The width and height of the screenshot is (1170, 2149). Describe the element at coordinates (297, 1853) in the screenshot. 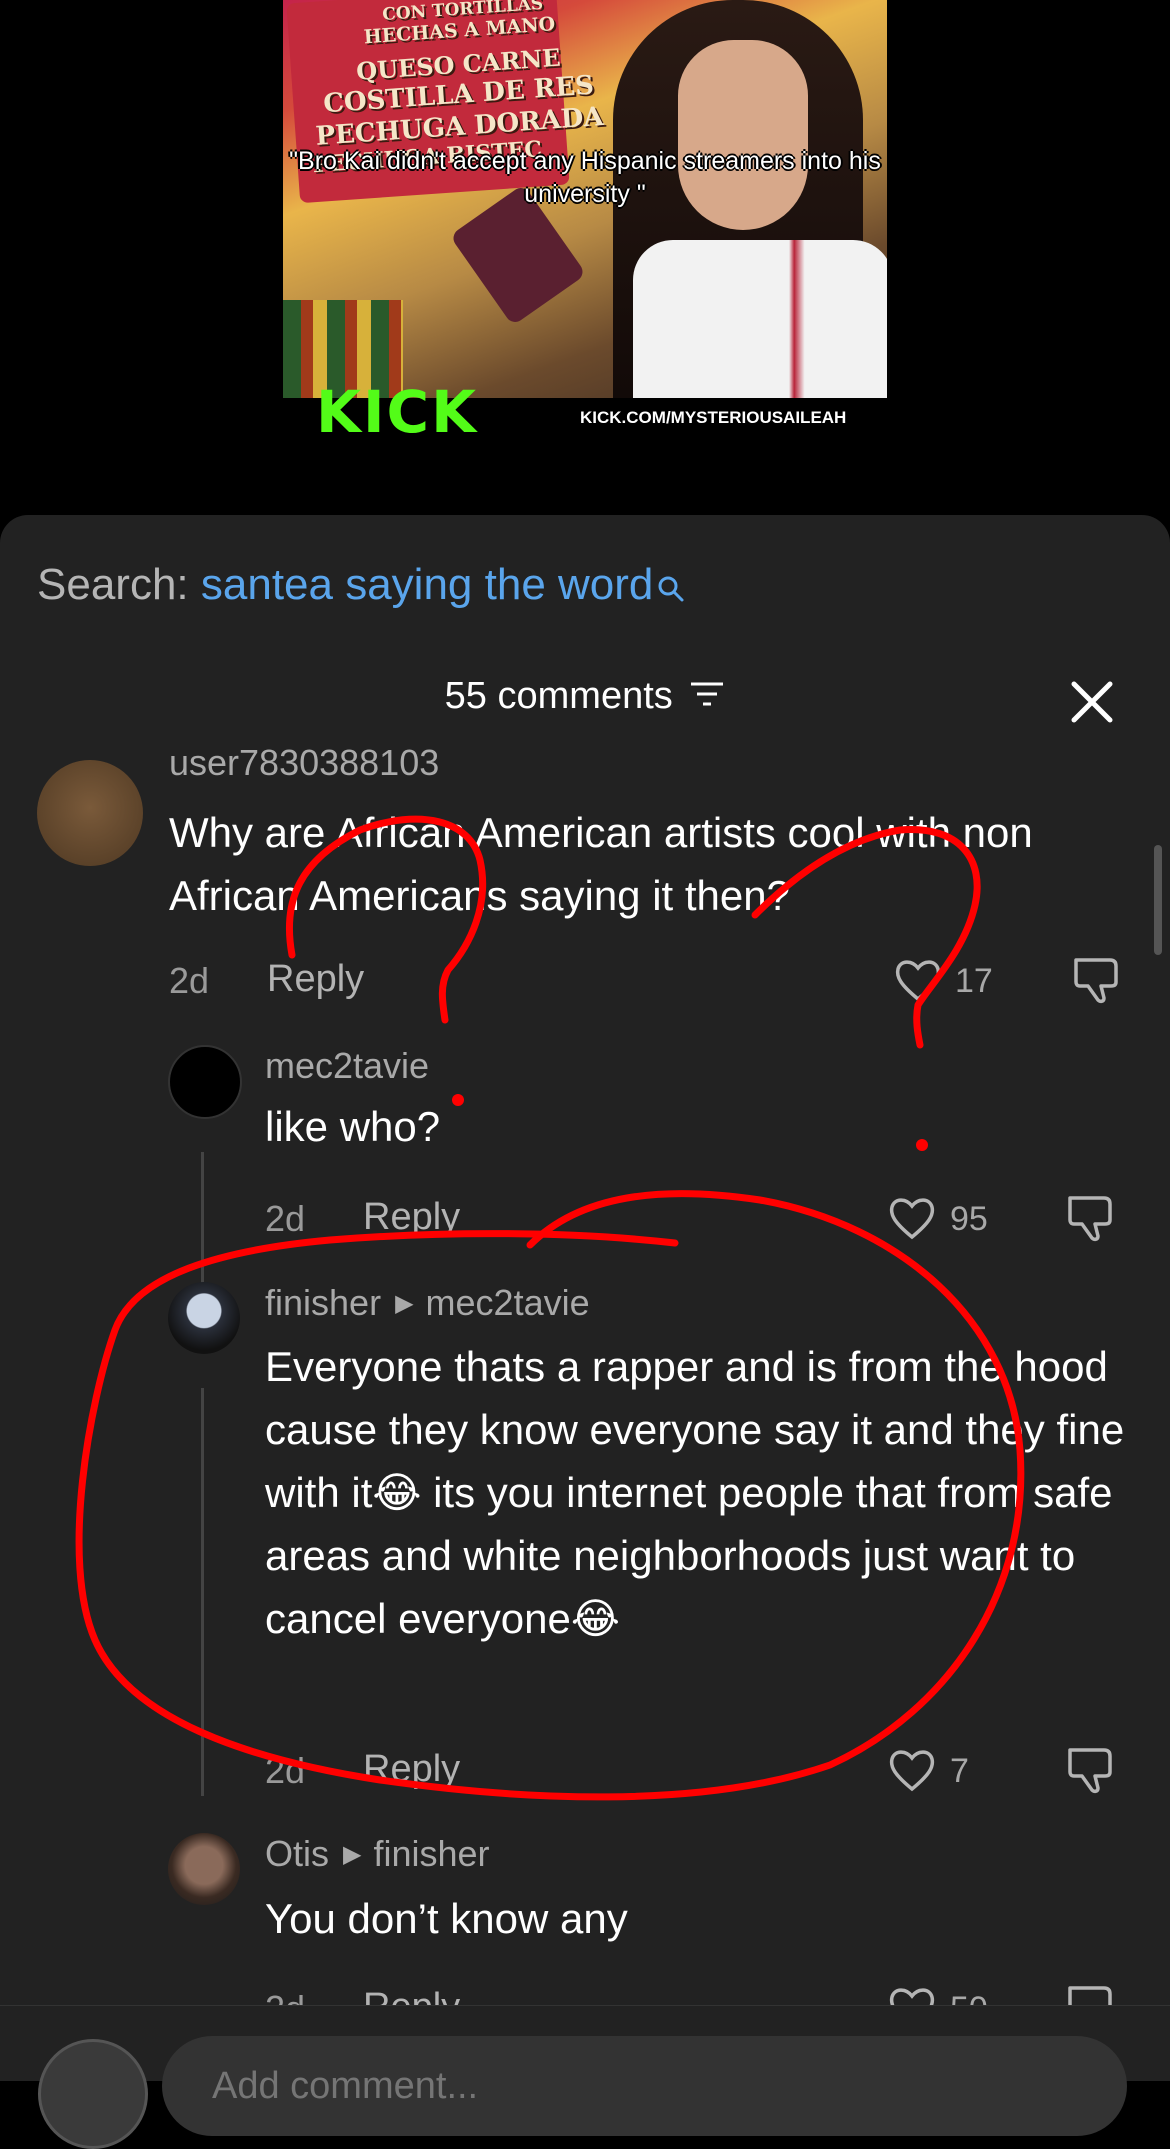

I see `username-text: Otis` at that location.